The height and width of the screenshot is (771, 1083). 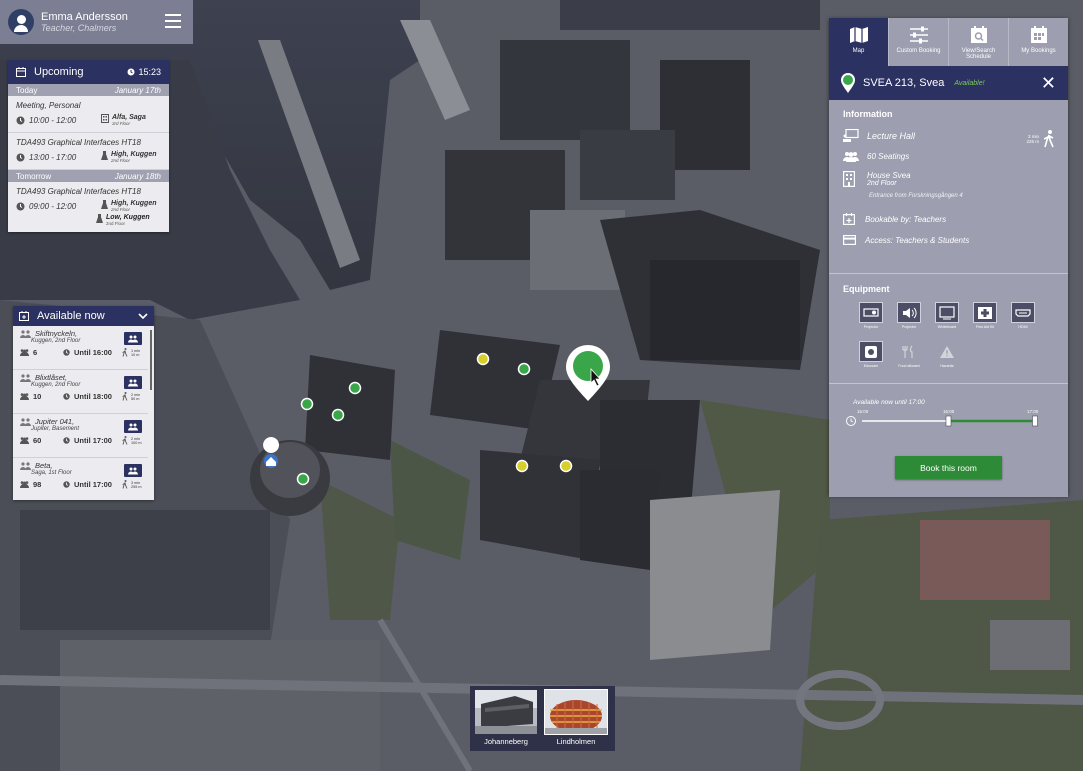 What do you see at coordinates (985, 327) in the screenshot?
I see `equipment-label: First Aid Kit` at bounding box center [985, 327].